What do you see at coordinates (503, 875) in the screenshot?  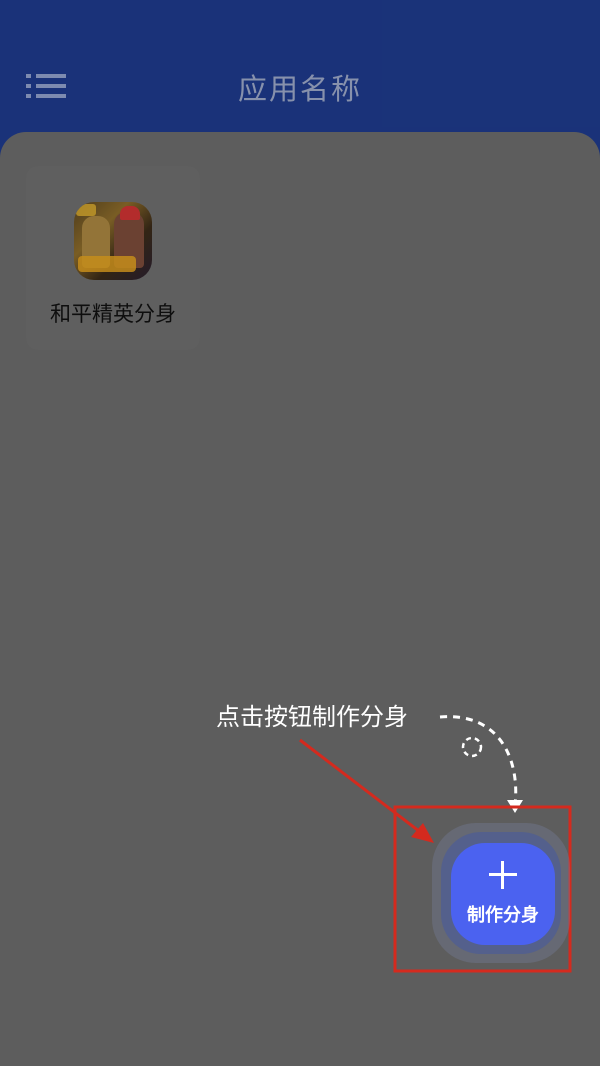 I see `plus-icon` at bounding box center [503, 875].